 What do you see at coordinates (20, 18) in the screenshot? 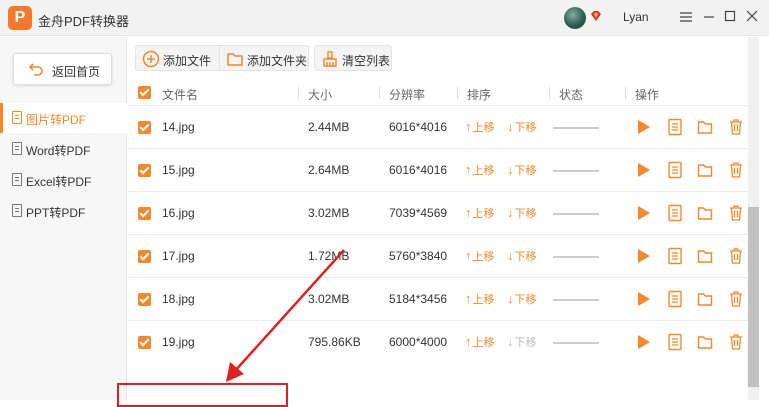
I see `app-logo-icon: P` at bounding box center [20, 18].